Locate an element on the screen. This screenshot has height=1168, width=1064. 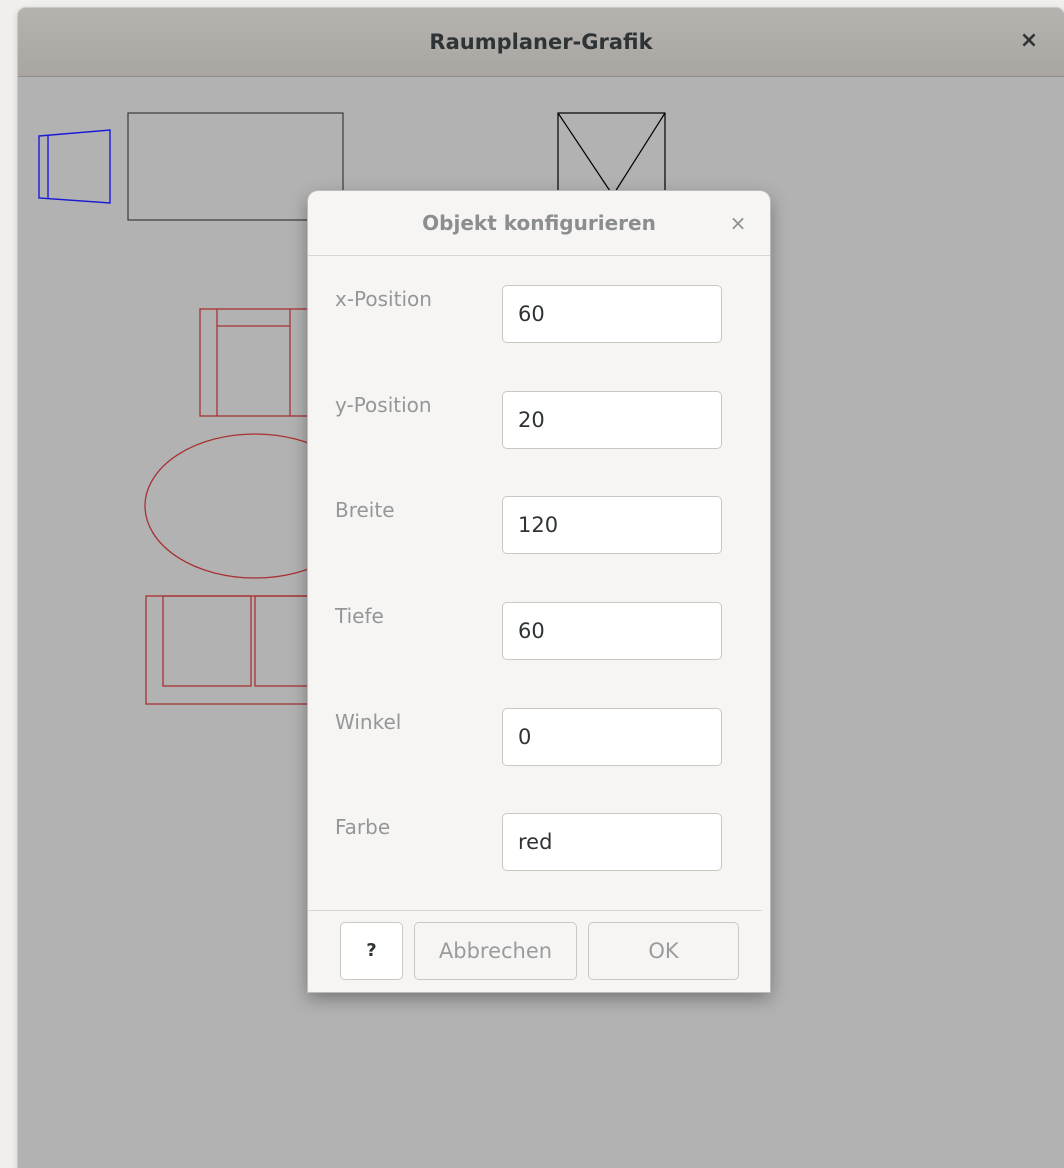
window-title: Raumplaner-Grafik is located at coordinates (541, 42).